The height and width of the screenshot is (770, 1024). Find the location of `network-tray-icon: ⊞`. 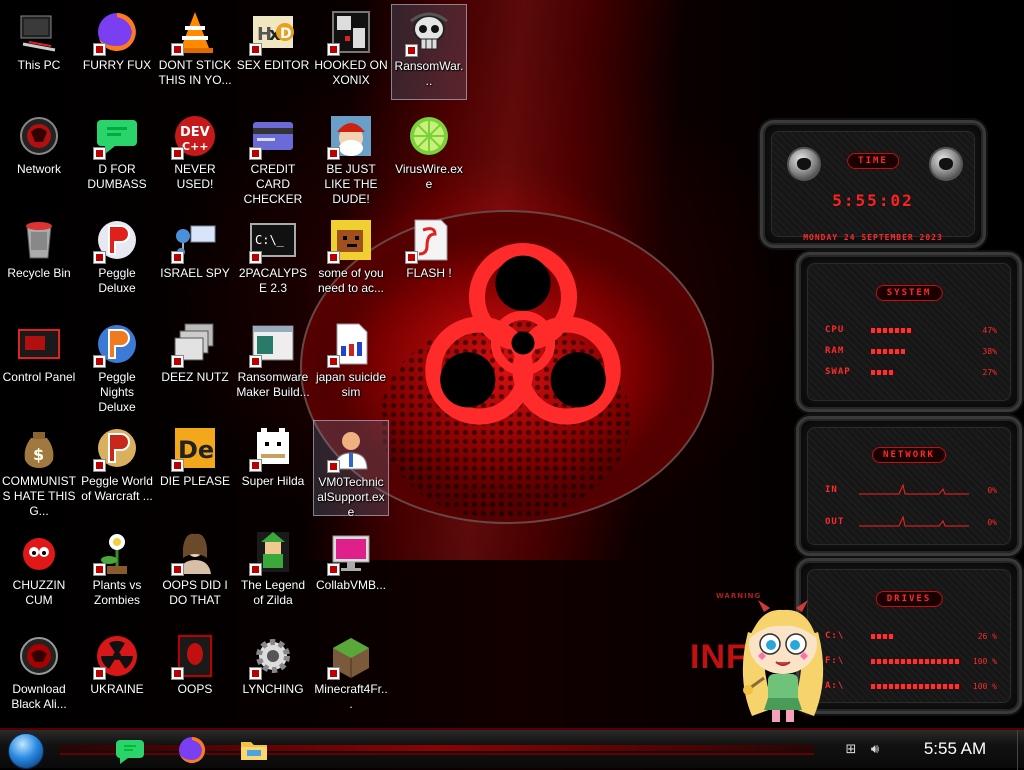

network-tray-icon: ⊞ is located at coordinates (851, 750).